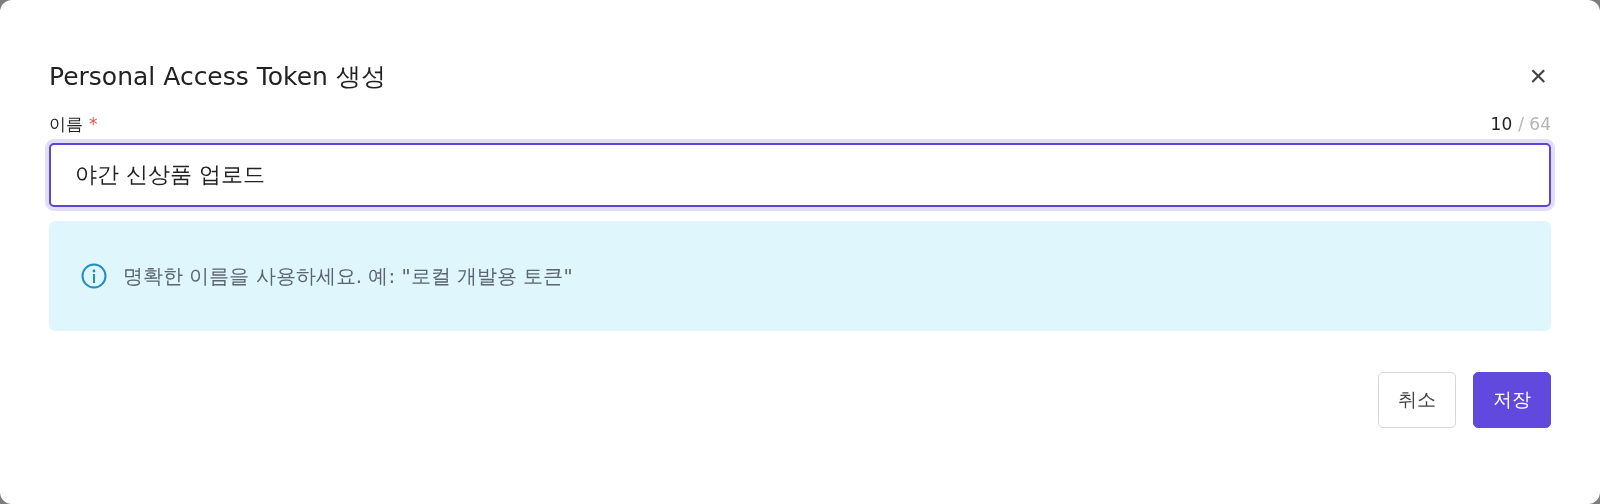 This screenshot has height=504, width=1600. Describe the element at coordinates (1538, 76) in the screenshot. I see `close-button: ×` at that location.